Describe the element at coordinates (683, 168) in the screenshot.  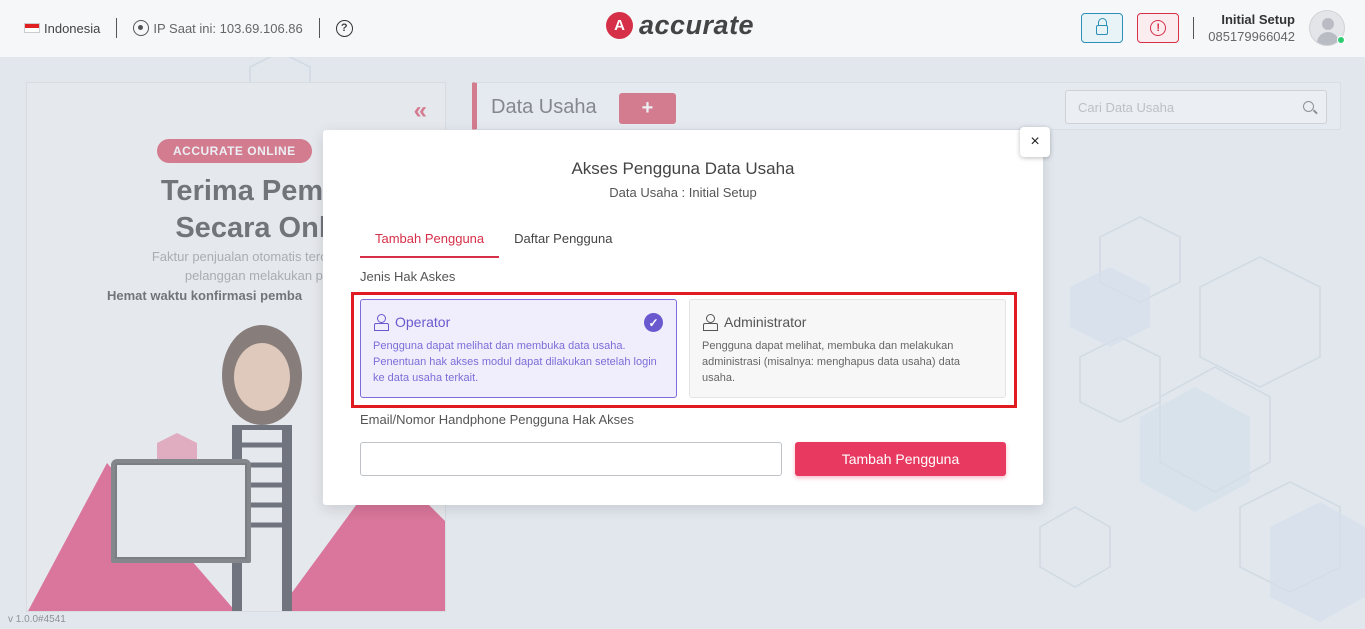
I see `dialog-title: Akses Pengguna Data Usaha` at that location.